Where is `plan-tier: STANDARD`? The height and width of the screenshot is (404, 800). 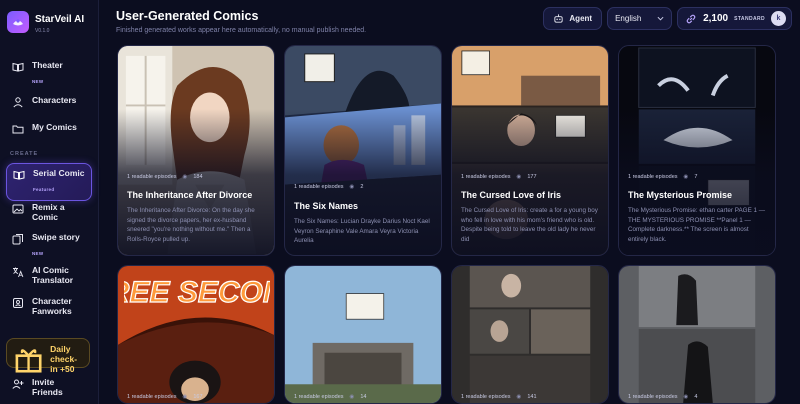 plan-tier: STANDARD is located at coordinates (749, 18).